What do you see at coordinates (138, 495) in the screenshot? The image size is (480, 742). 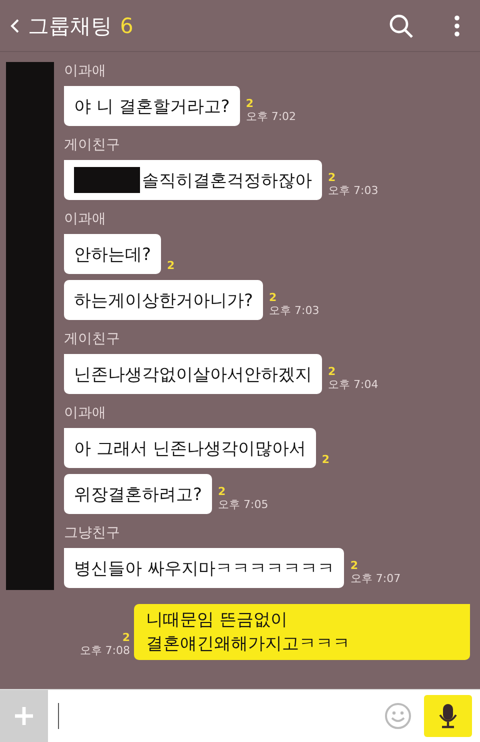 I see `message-text: 위장결혼하려고?` at bounding box center [138, 495].